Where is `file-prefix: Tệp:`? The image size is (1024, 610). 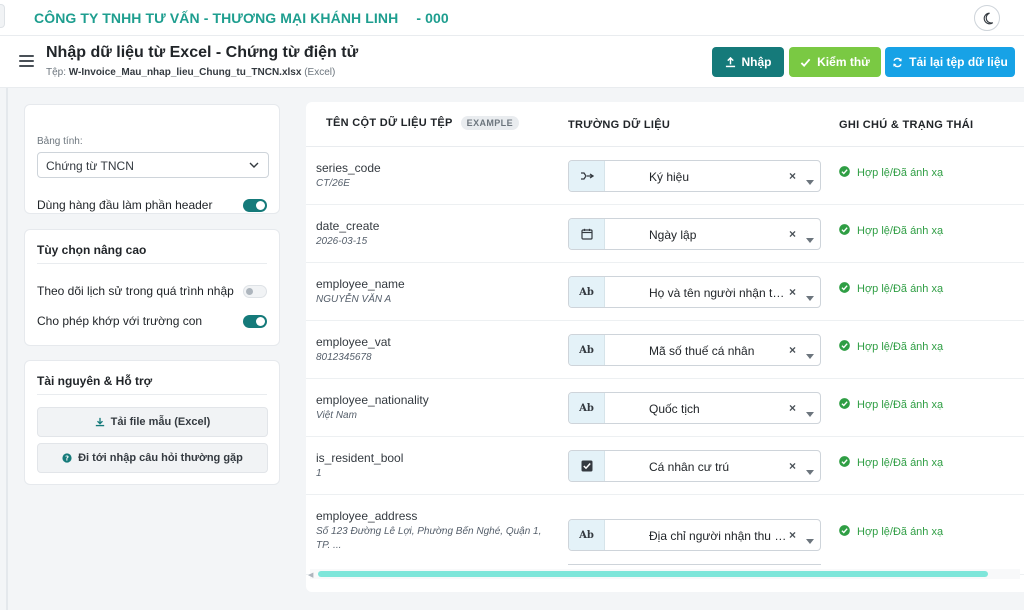 file-prefix: Tệp: is located at coordinates (56, 72).